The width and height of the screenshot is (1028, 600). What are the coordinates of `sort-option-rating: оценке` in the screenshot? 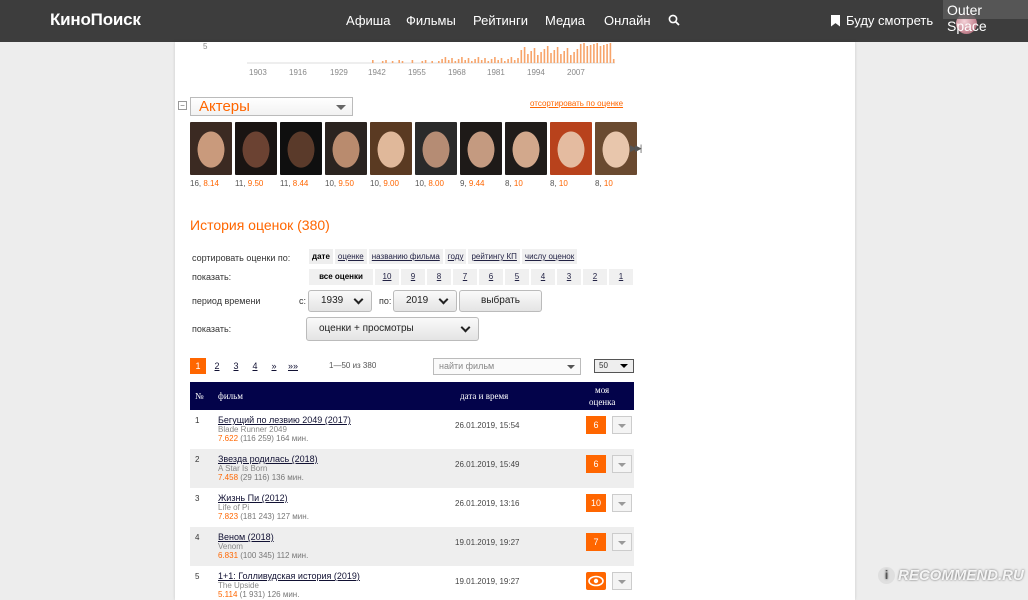 It's located at (350, 256).